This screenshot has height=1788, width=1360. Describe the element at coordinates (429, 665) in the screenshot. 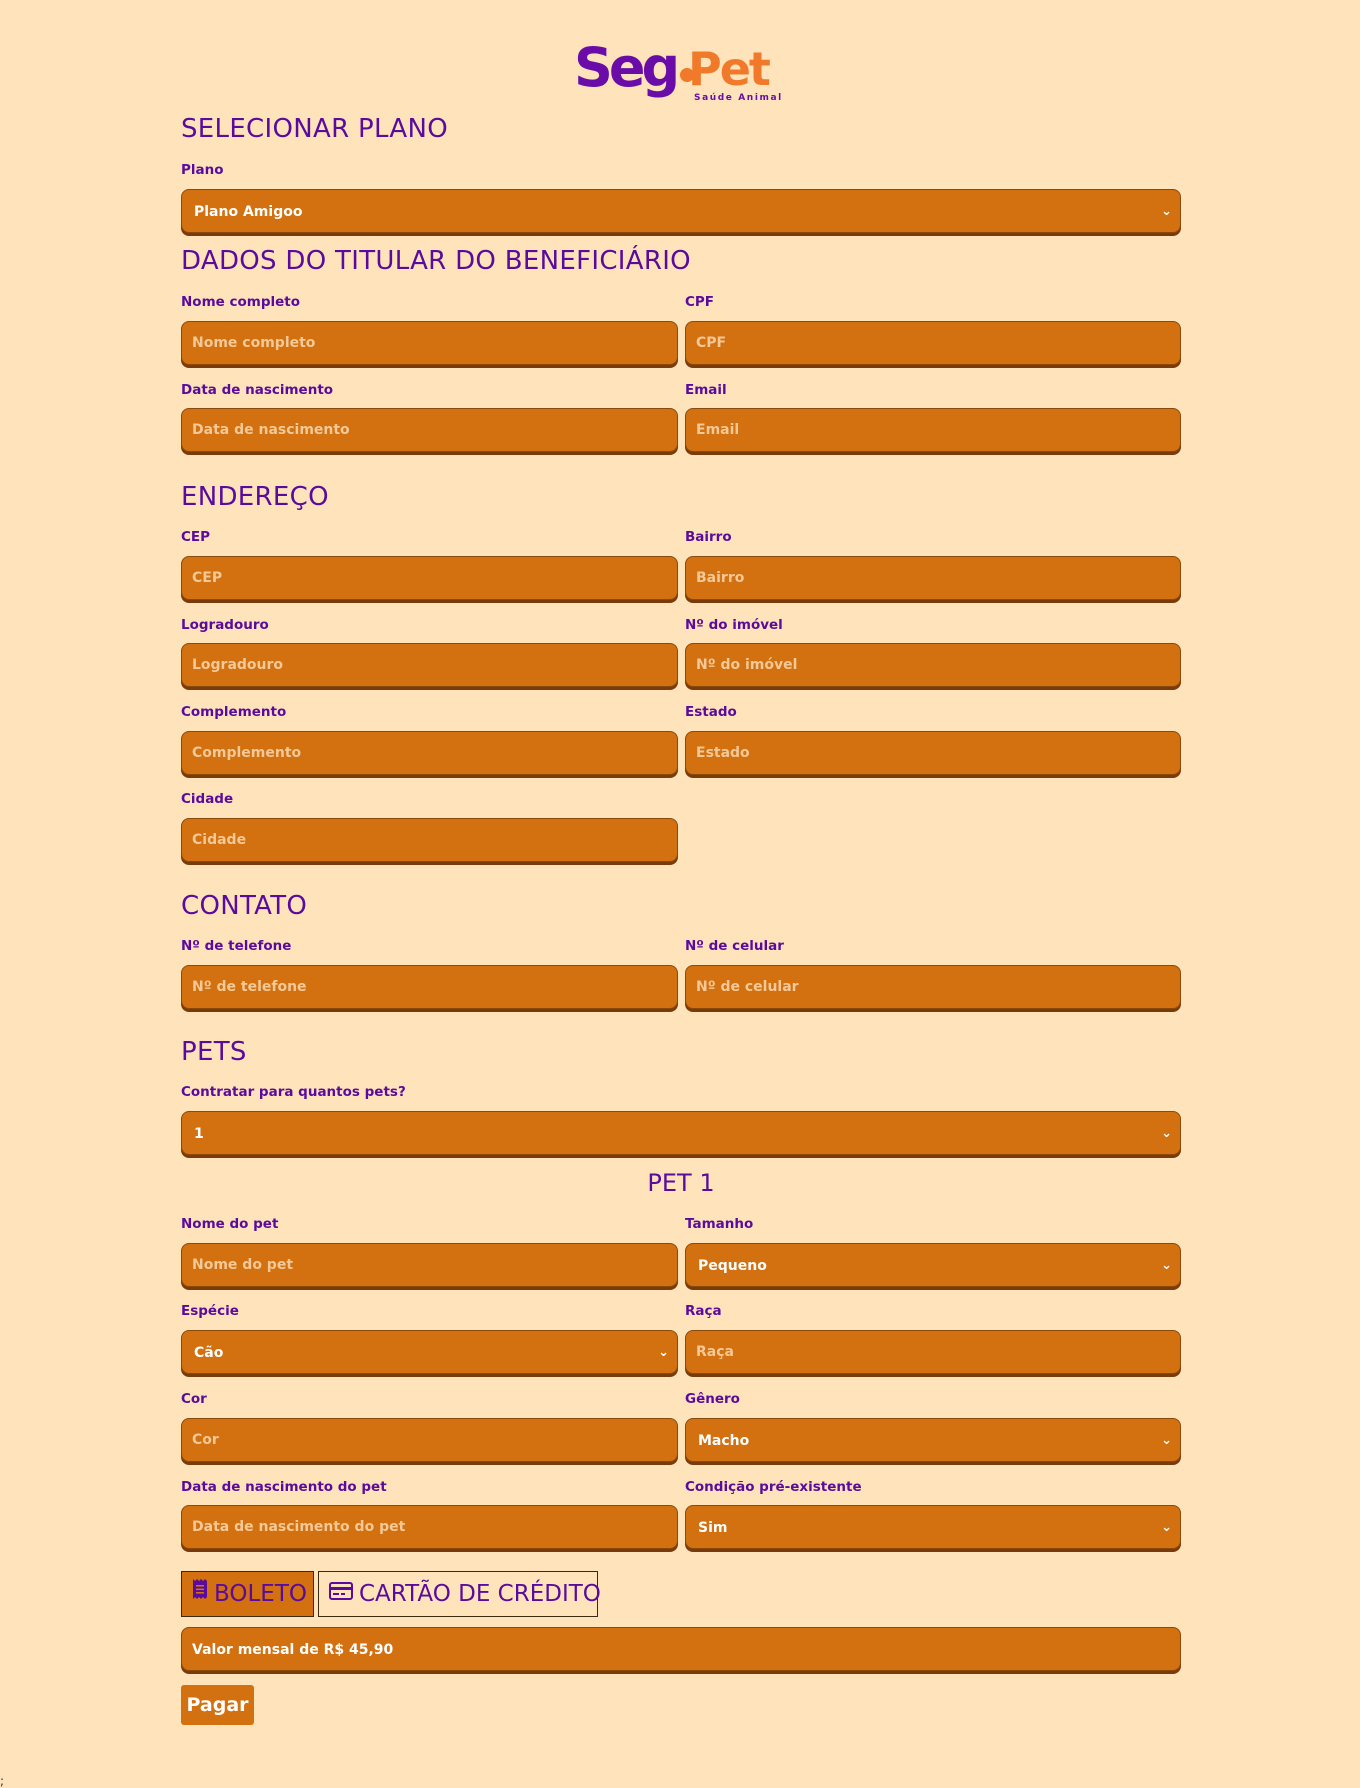

I see `logradouro-input` at that location.